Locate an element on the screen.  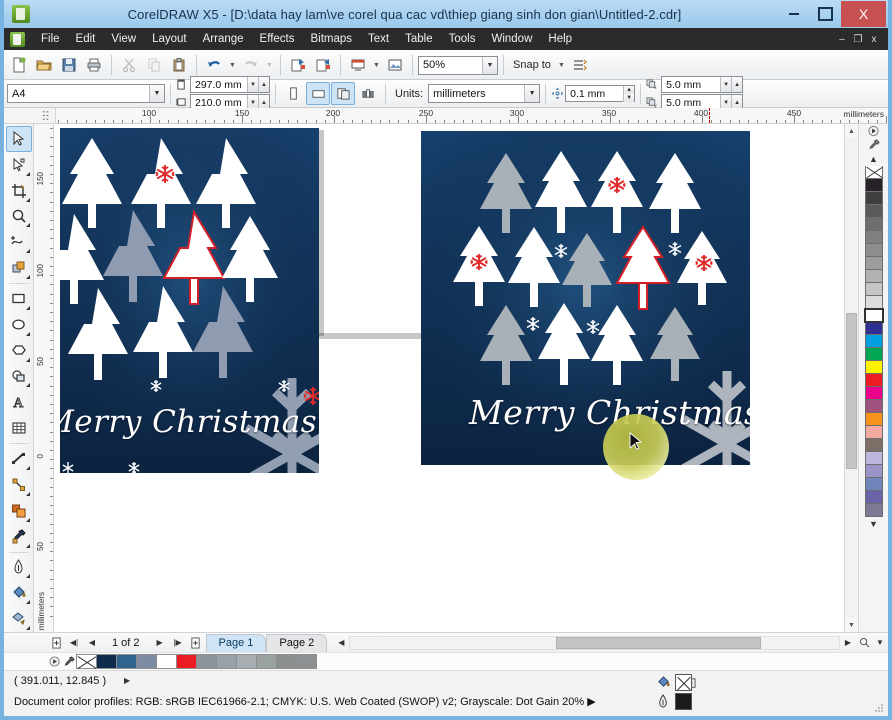
print-button is located at coordinates (94, 65).